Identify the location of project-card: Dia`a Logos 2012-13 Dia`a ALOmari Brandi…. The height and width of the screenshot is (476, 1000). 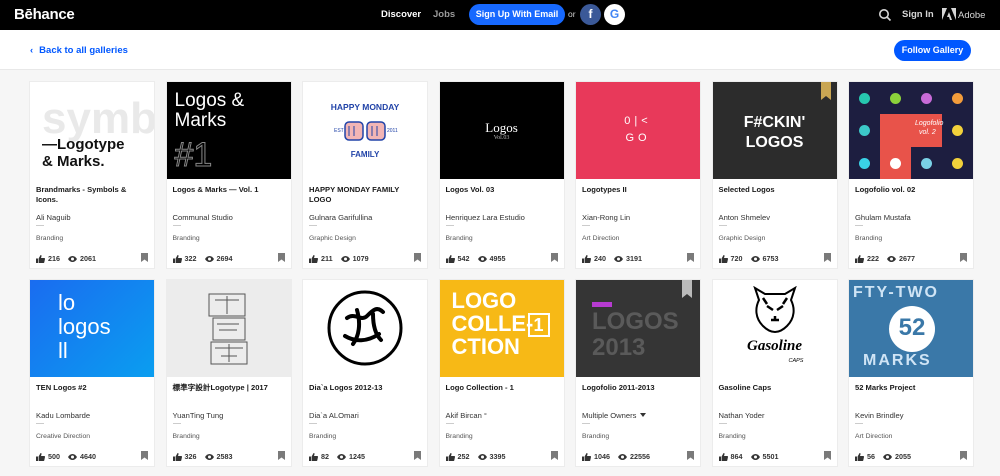
(365, 373).